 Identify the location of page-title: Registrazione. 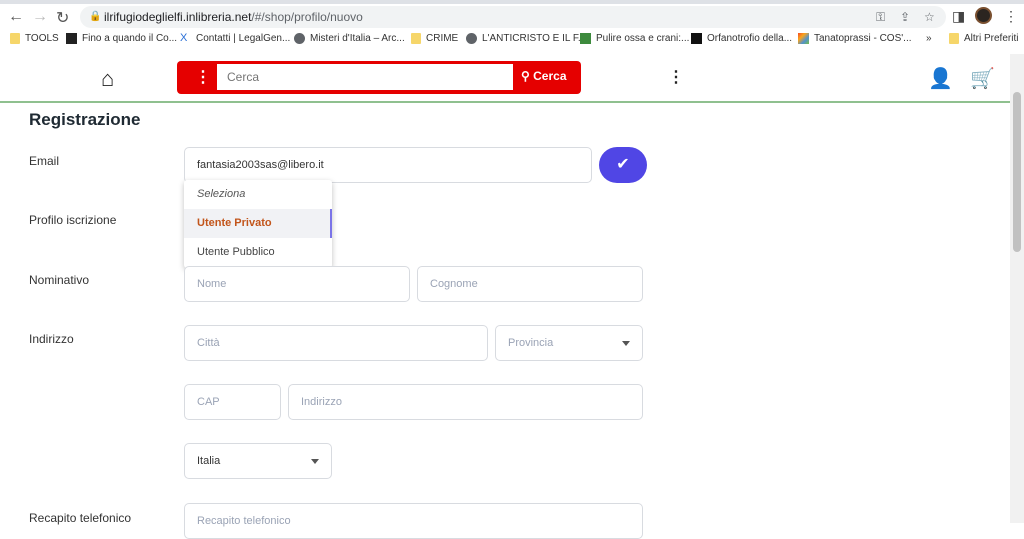
(85, 119).